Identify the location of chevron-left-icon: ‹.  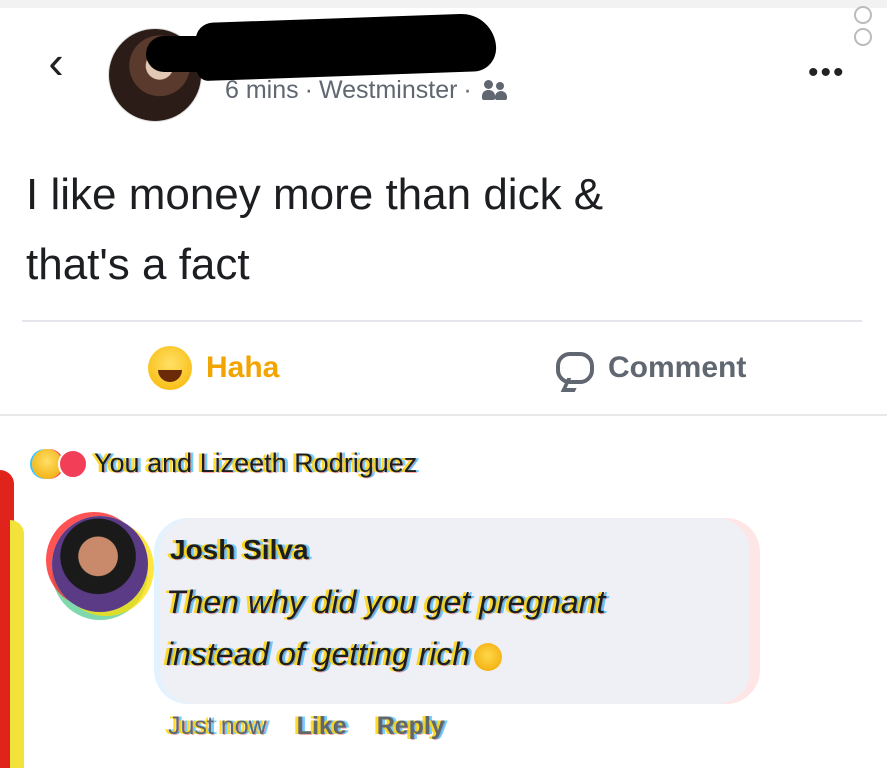
(56, 62).